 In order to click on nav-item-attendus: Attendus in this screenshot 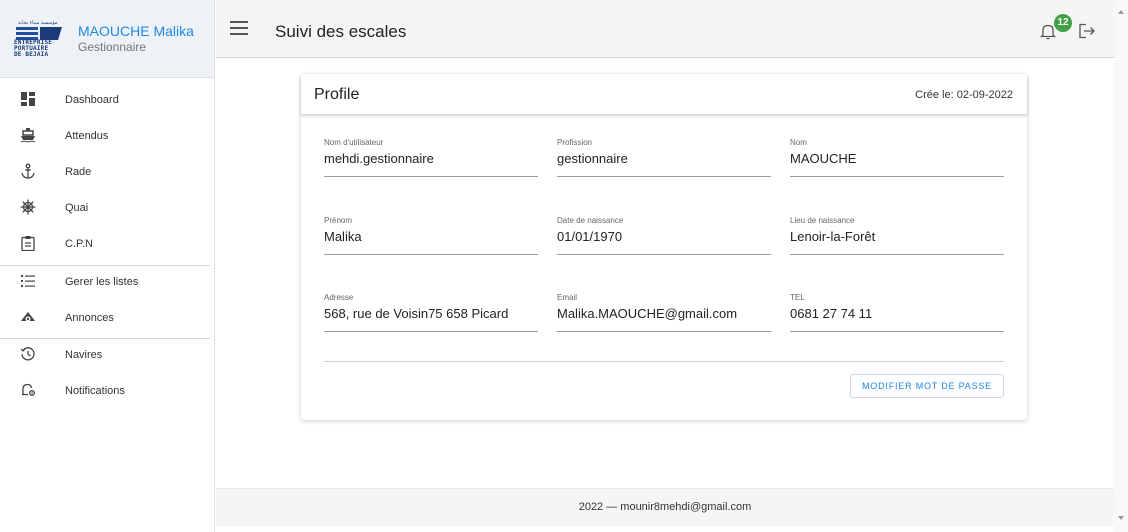, I will do `click(107, 136)`.